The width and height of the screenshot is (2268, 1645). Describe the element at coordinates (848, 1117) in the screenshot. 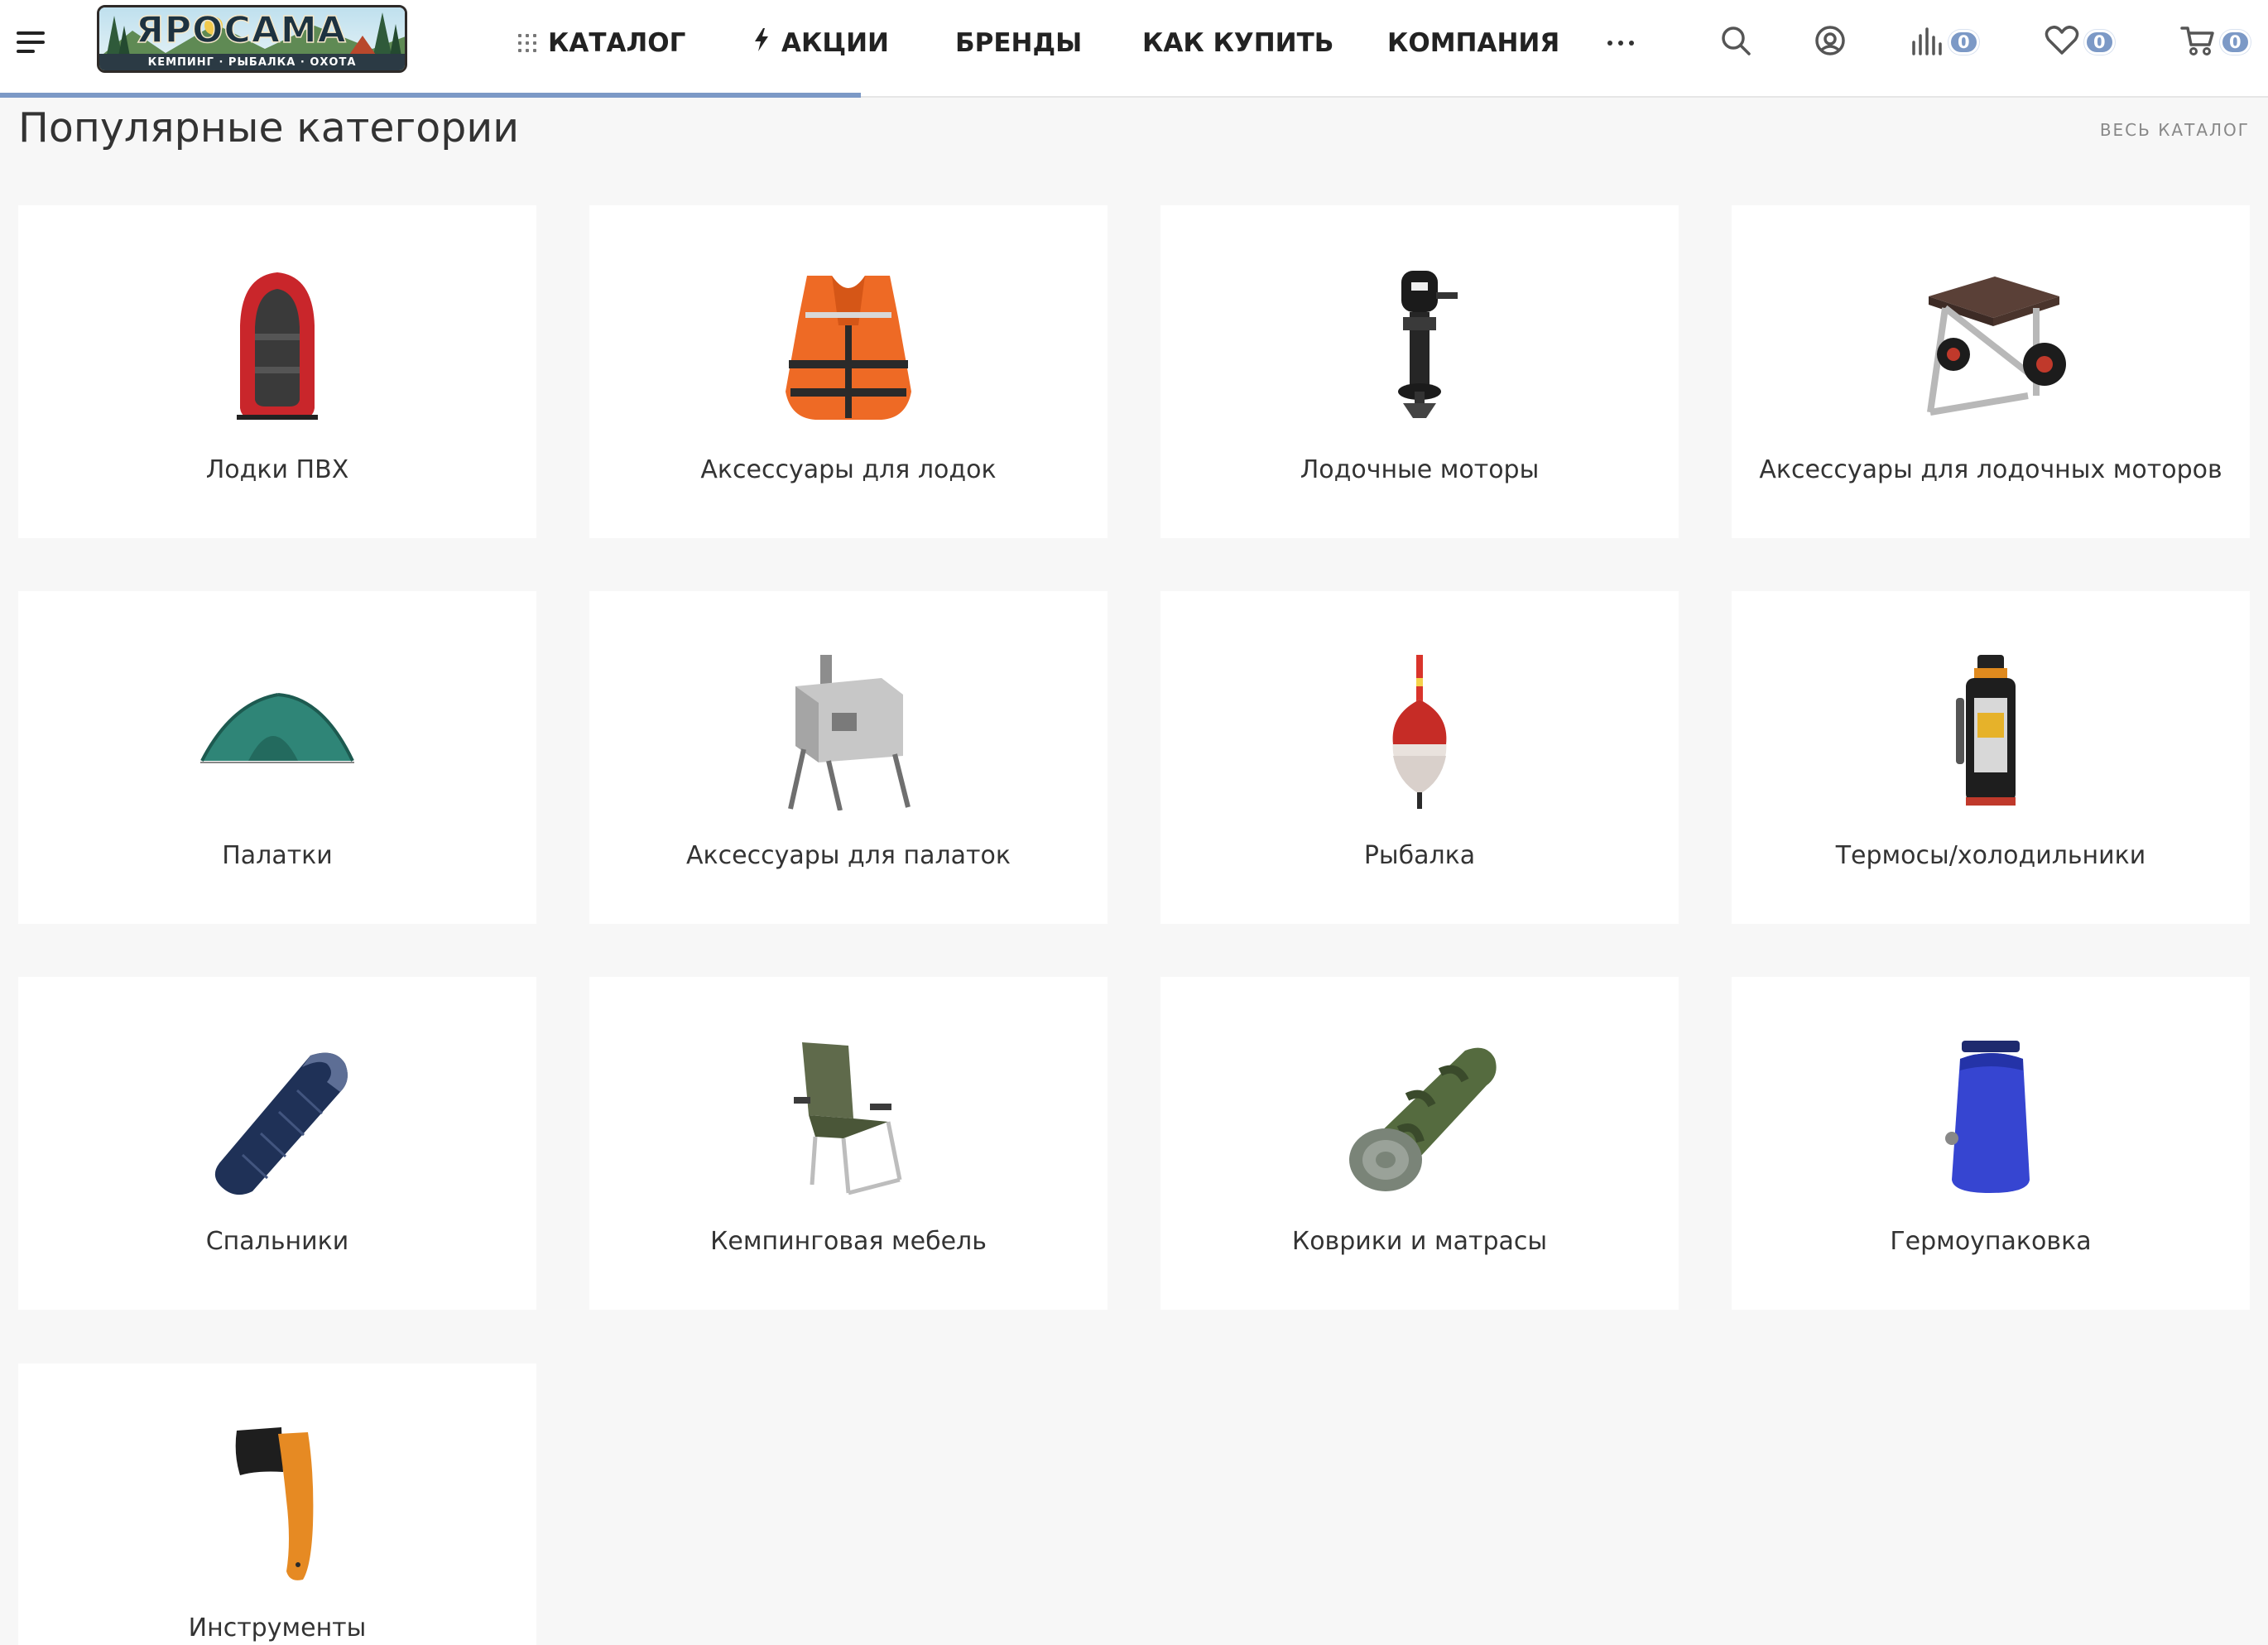

I see `camping-chair-icon` at that location.